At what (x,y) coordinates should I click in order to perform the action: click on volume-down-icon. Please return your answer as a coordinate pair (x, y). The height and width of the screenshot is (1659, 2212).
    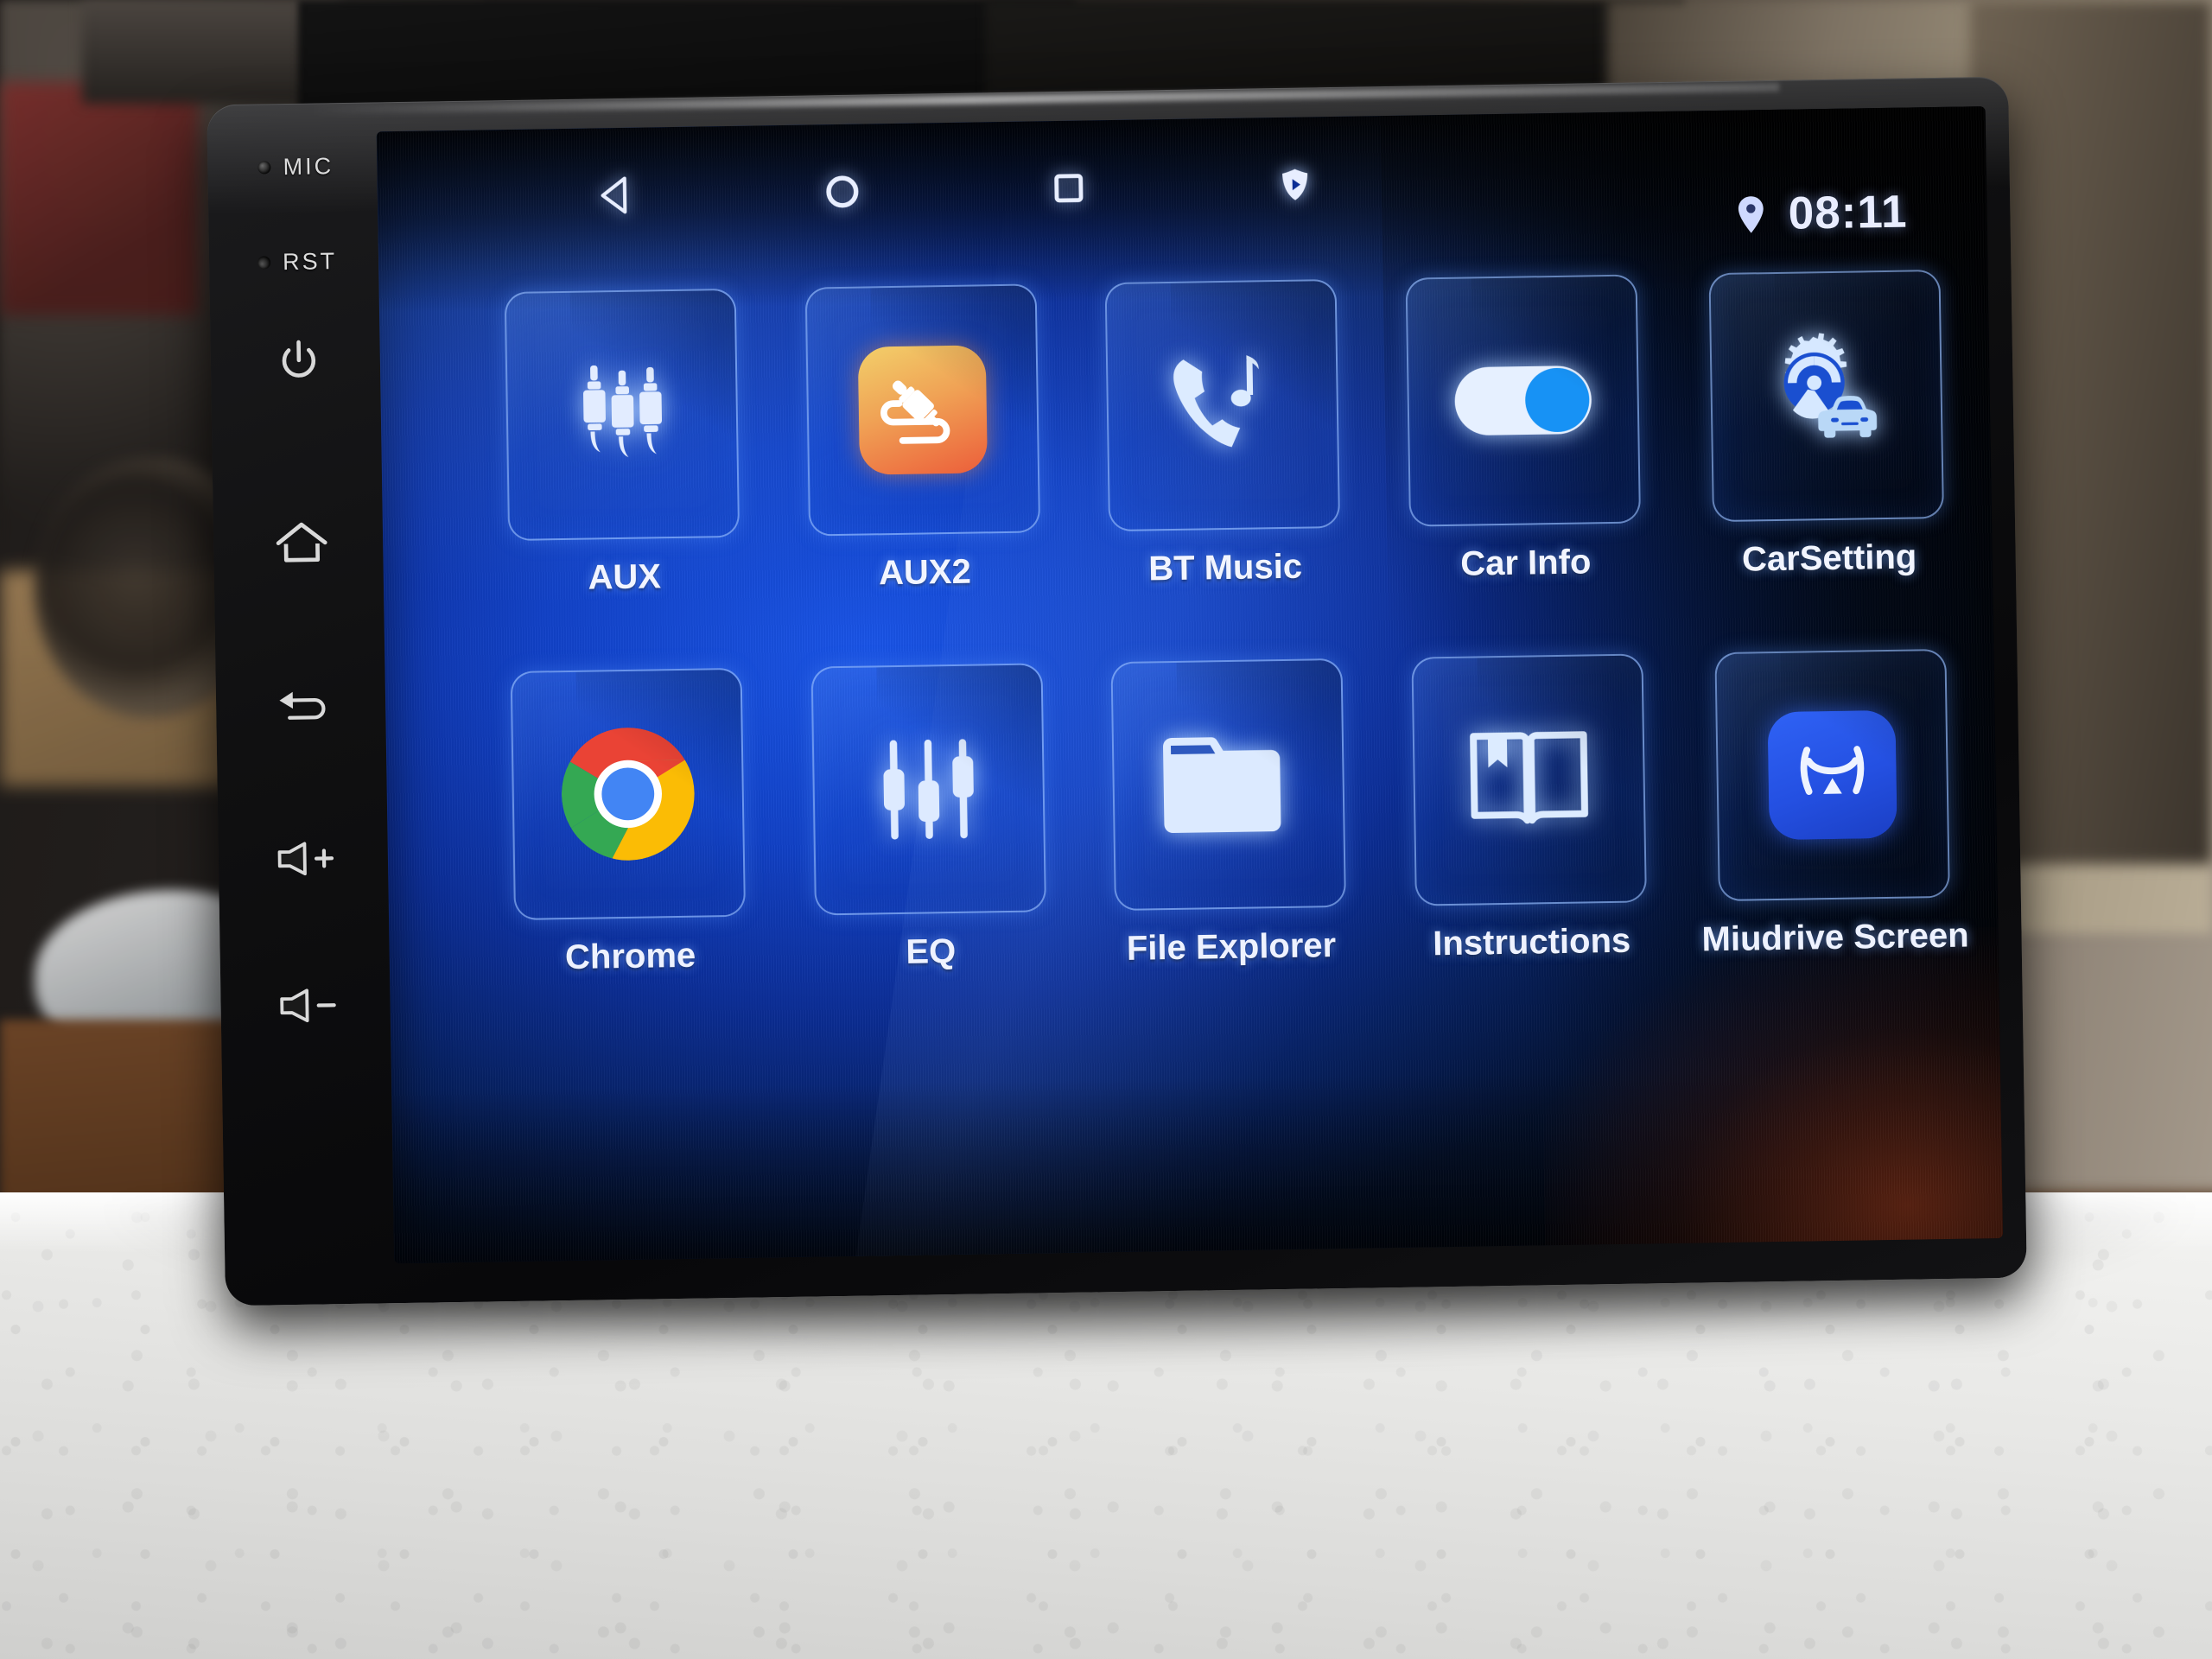
    Looking at the image, I should click on (308, 1005).